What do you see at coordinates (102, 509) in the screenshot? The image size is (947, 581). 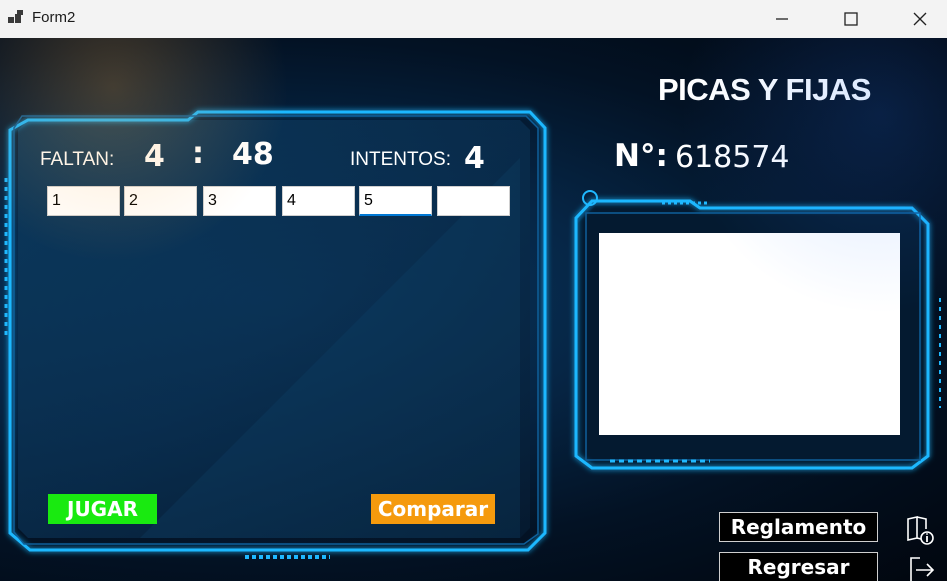 I see `jugar-button: JUGAR` at bounding box center [102, 509].